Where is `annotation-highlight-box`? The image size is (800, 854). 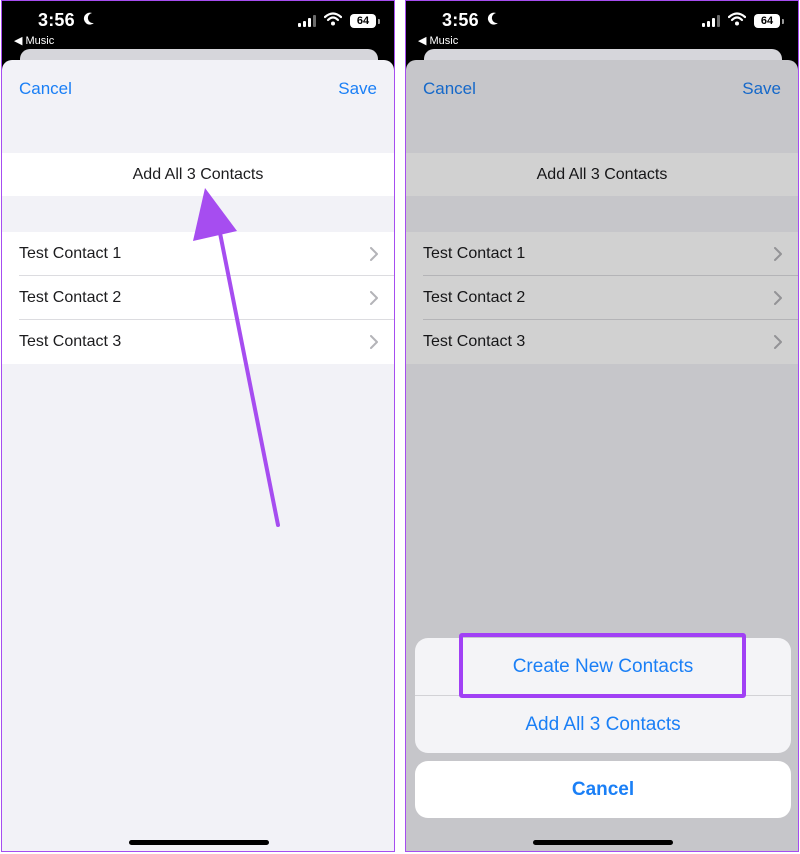
annotation-highlight-box is located at coordinates (602, 665).